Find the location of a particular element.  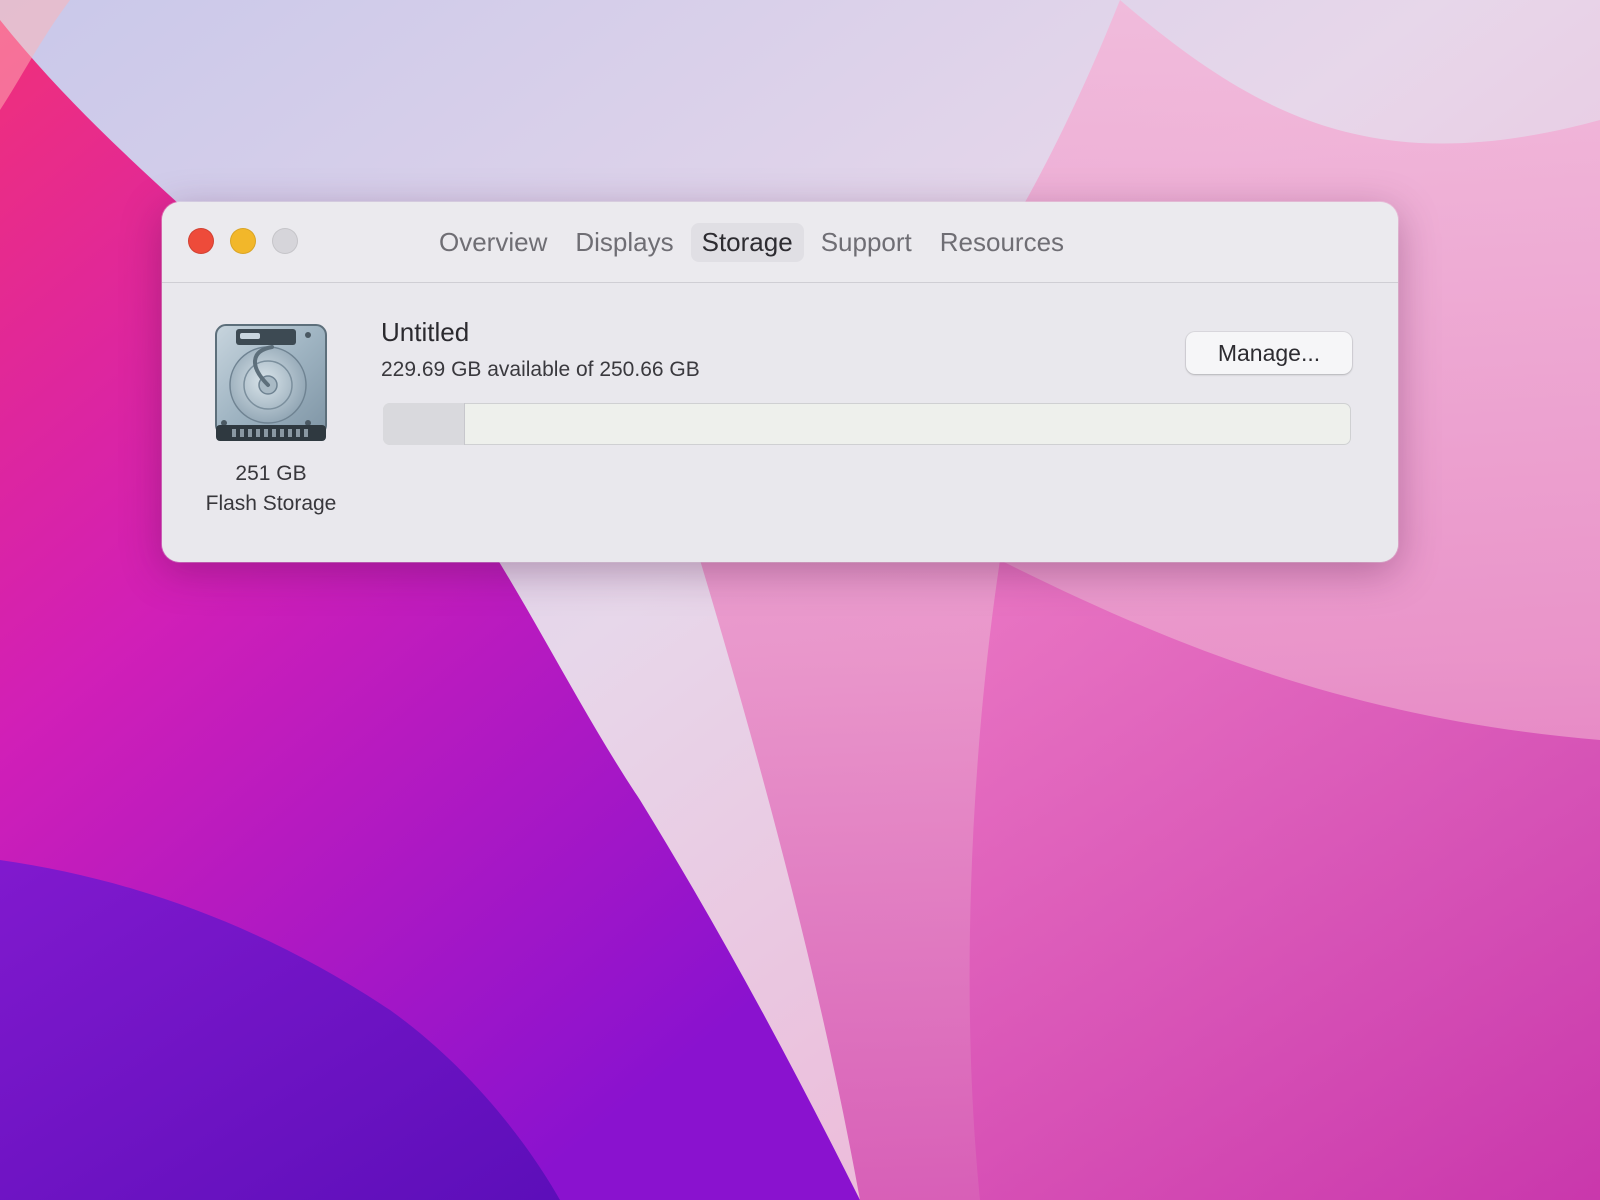

tab-displays: Displays is located at coordinates (624, 242).